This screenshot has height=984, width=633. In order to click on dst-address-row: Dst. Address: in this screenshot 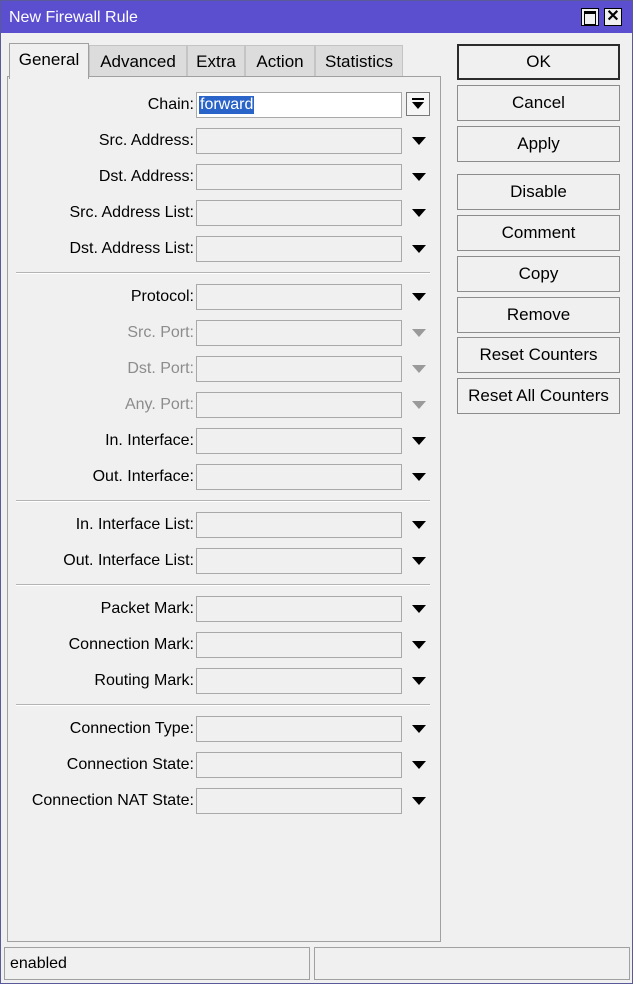, I will do `click(225, 177)`.